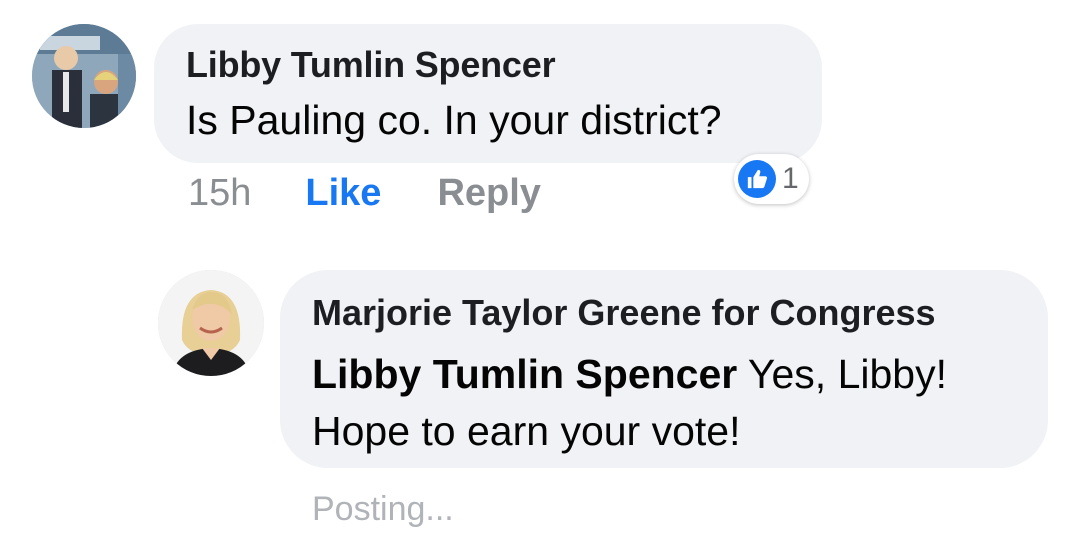 This screenshot has width=1080, height=547. I want to click on reply-text-line1: Yes, Libby!, so click(842, 374).